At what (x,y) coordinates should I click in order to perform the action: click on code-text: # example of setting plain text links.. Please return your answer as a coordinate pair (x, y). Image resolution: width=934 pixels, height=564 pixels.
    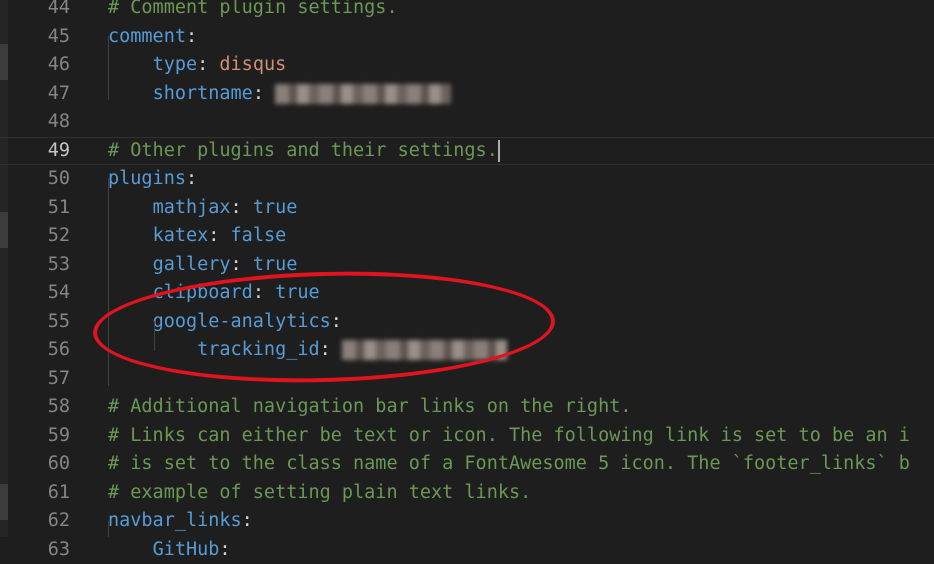
    Looking at the image, I should click on (319, 493).